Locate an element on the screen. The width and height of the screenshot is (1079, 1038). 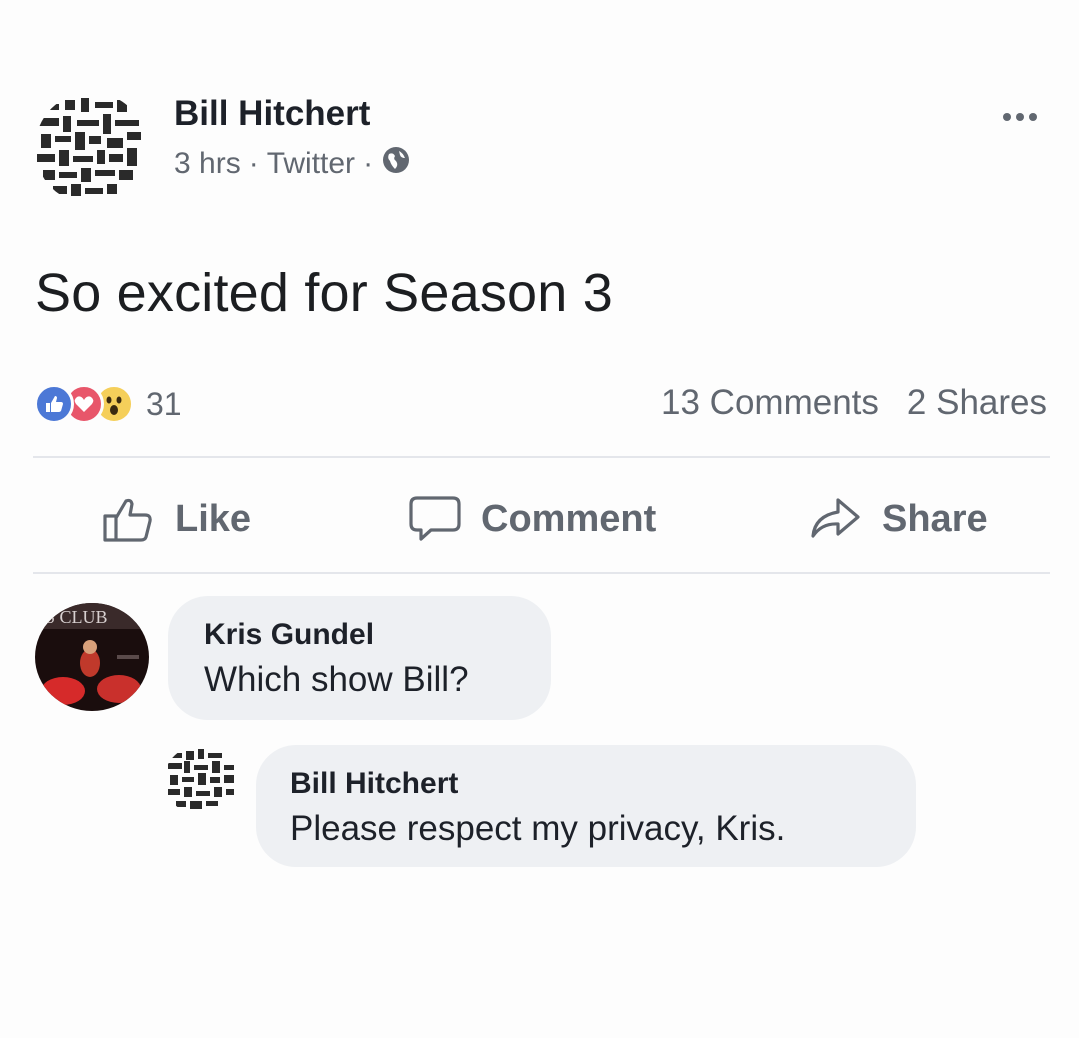
reaction-count: 31 is located at coordinates (164, 403).